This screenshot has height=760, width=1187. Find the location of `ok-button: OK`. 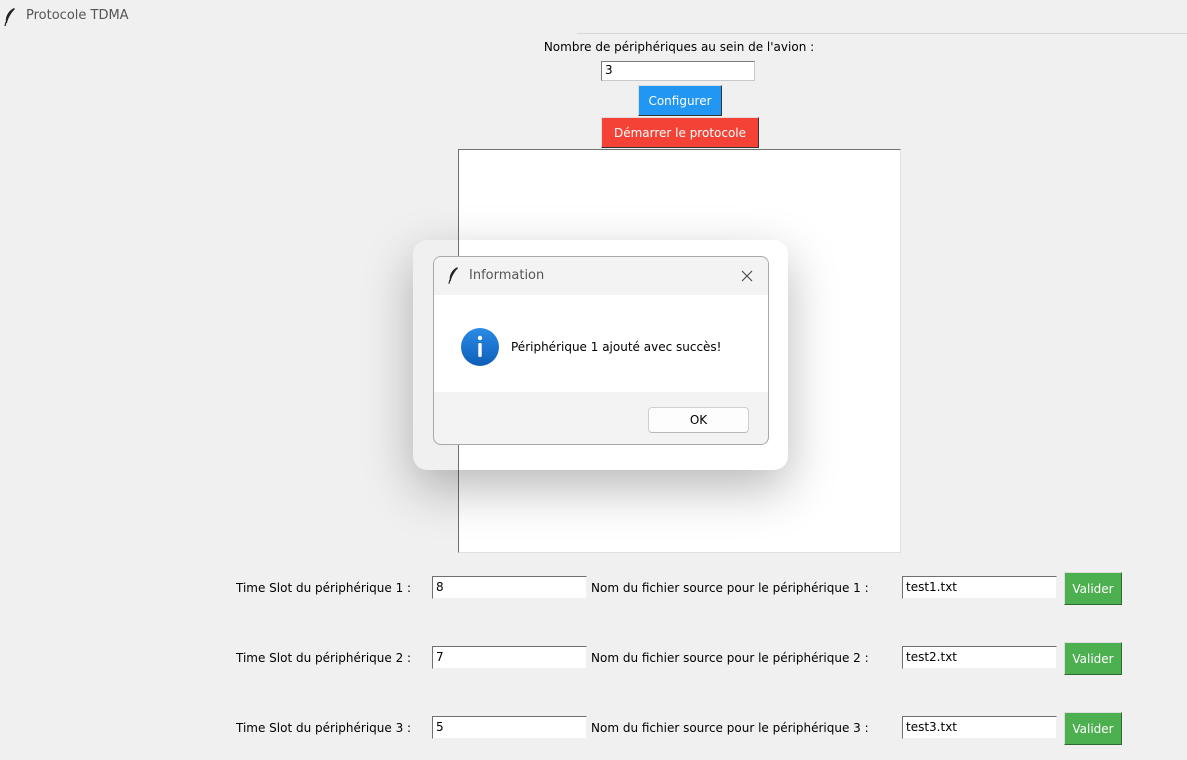

ok-button: OK is located at coordinates (698, 420).